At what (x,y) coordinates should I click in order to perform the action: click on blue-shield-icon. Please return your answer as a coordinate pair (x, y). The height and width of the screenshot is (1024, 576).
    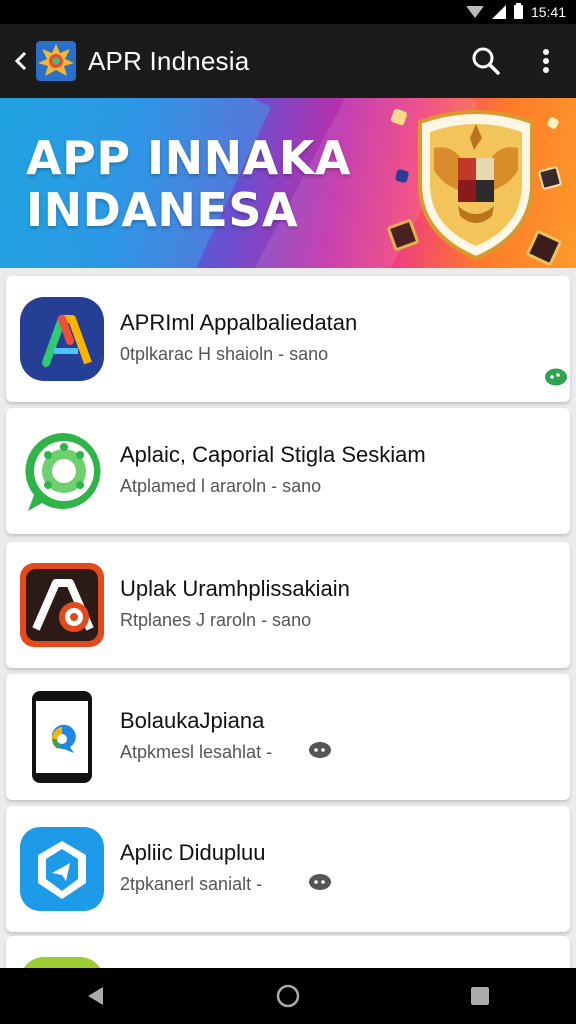
    Looking at the image, I should click on (62, 869).